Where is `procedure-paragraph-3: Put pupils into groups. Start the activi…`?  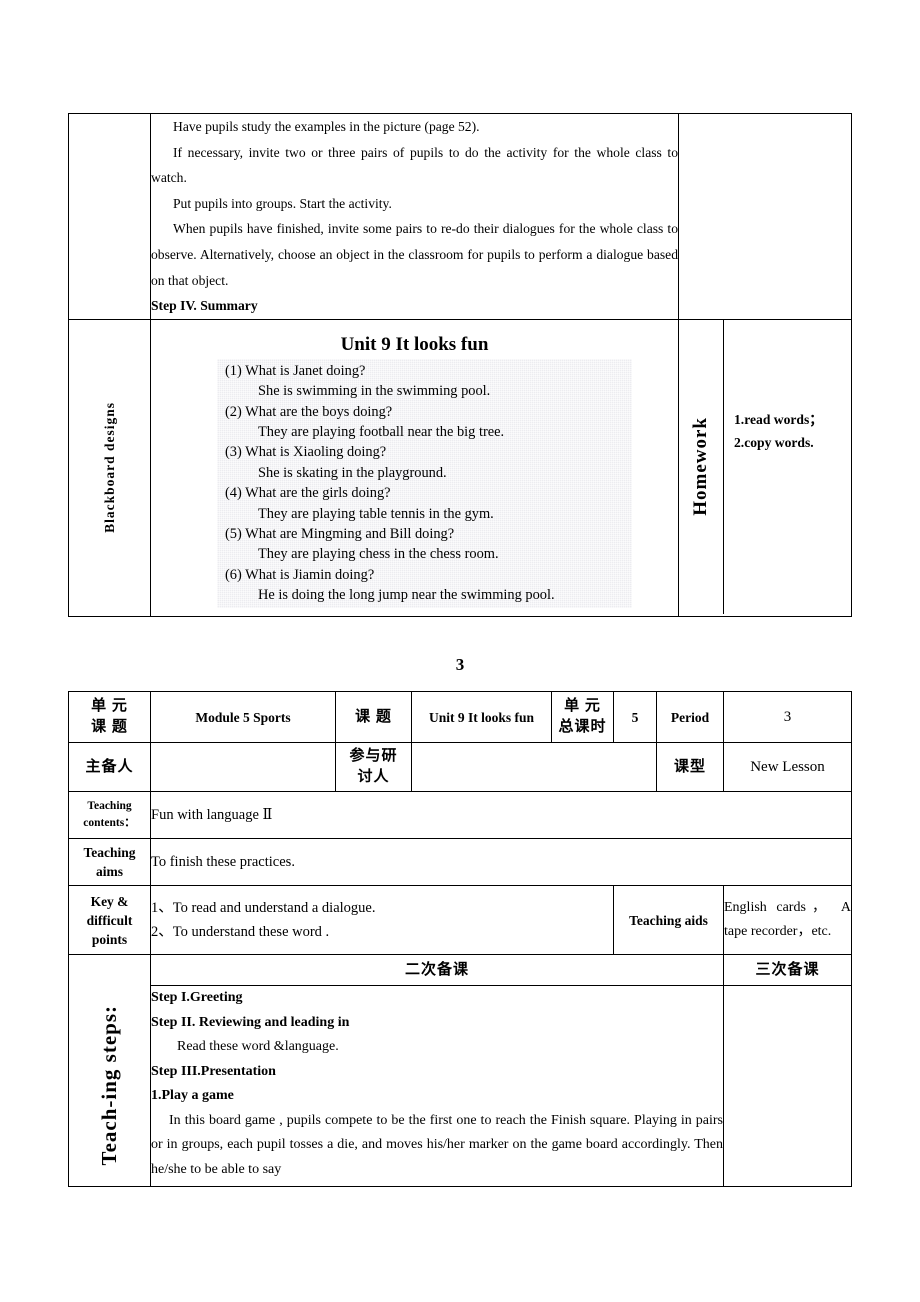
procedure-paragraph-3: Put pupils into groups. Start the activi… is located at coordinates (282, 203).